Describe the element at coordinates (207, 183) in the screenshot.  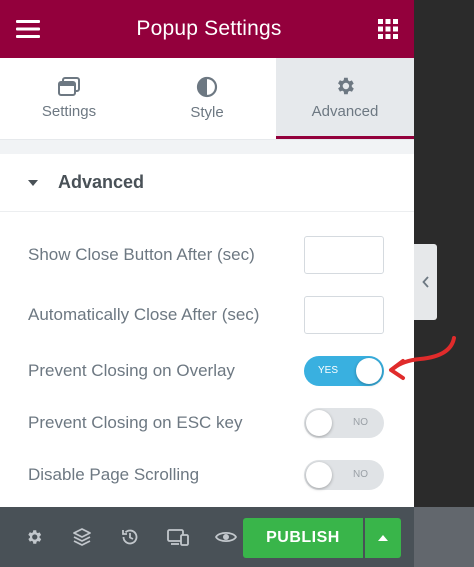
I see `advanced-section-header: Advanced` at that location.